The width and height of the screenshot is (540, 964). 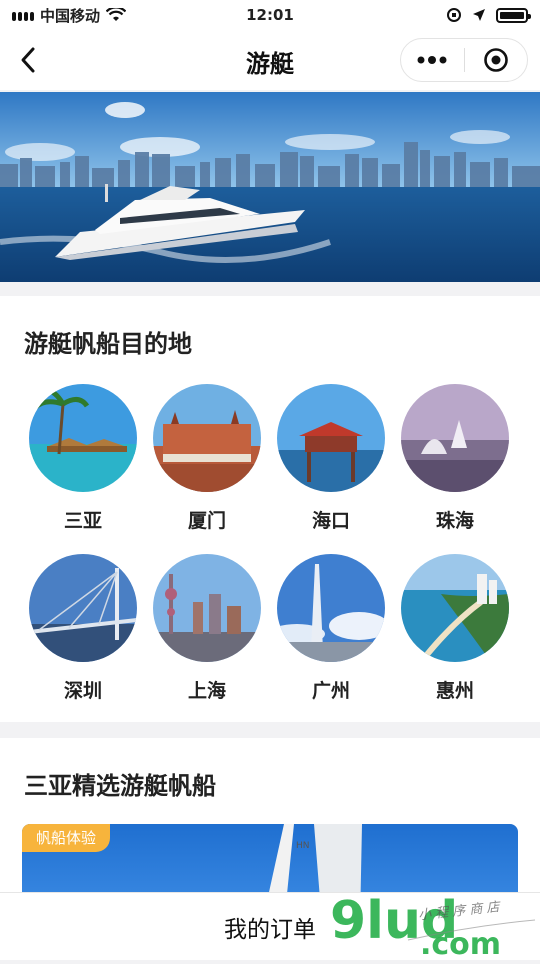 I want to click on destination-guangzhou: 广州, so click(x=331, y=628).